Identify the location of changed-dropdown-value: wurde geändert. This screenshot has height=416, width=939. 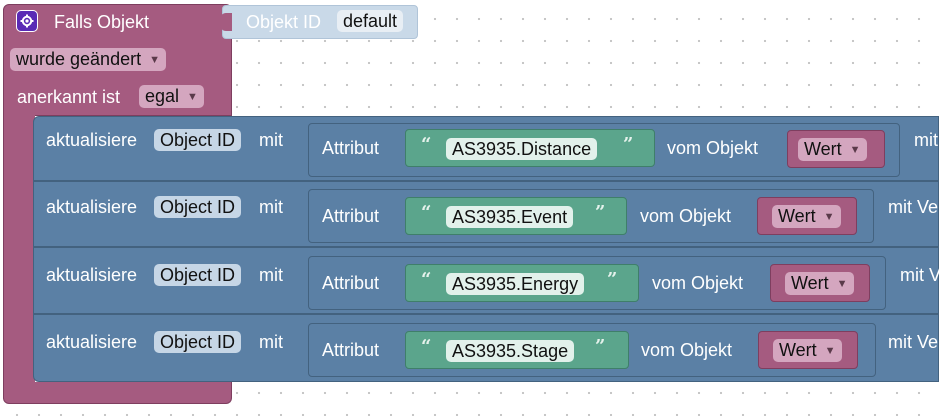
(79, 59).